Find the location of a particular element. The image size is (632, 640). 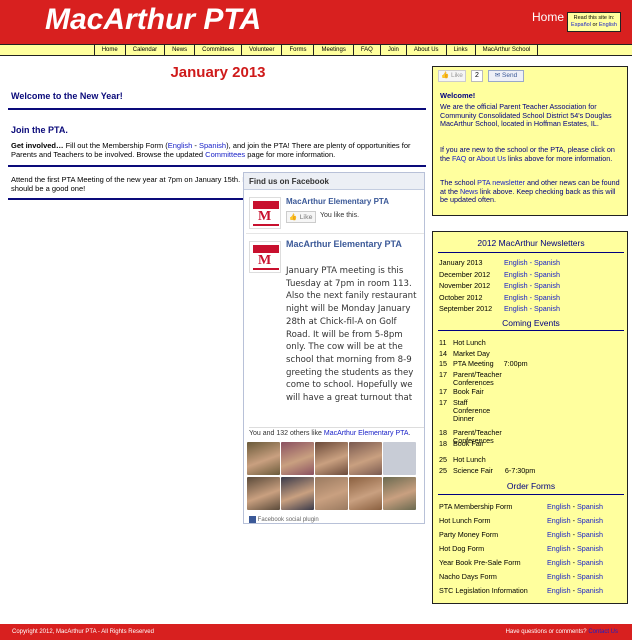

event-day: 18 is located at coordinates (443, 443).